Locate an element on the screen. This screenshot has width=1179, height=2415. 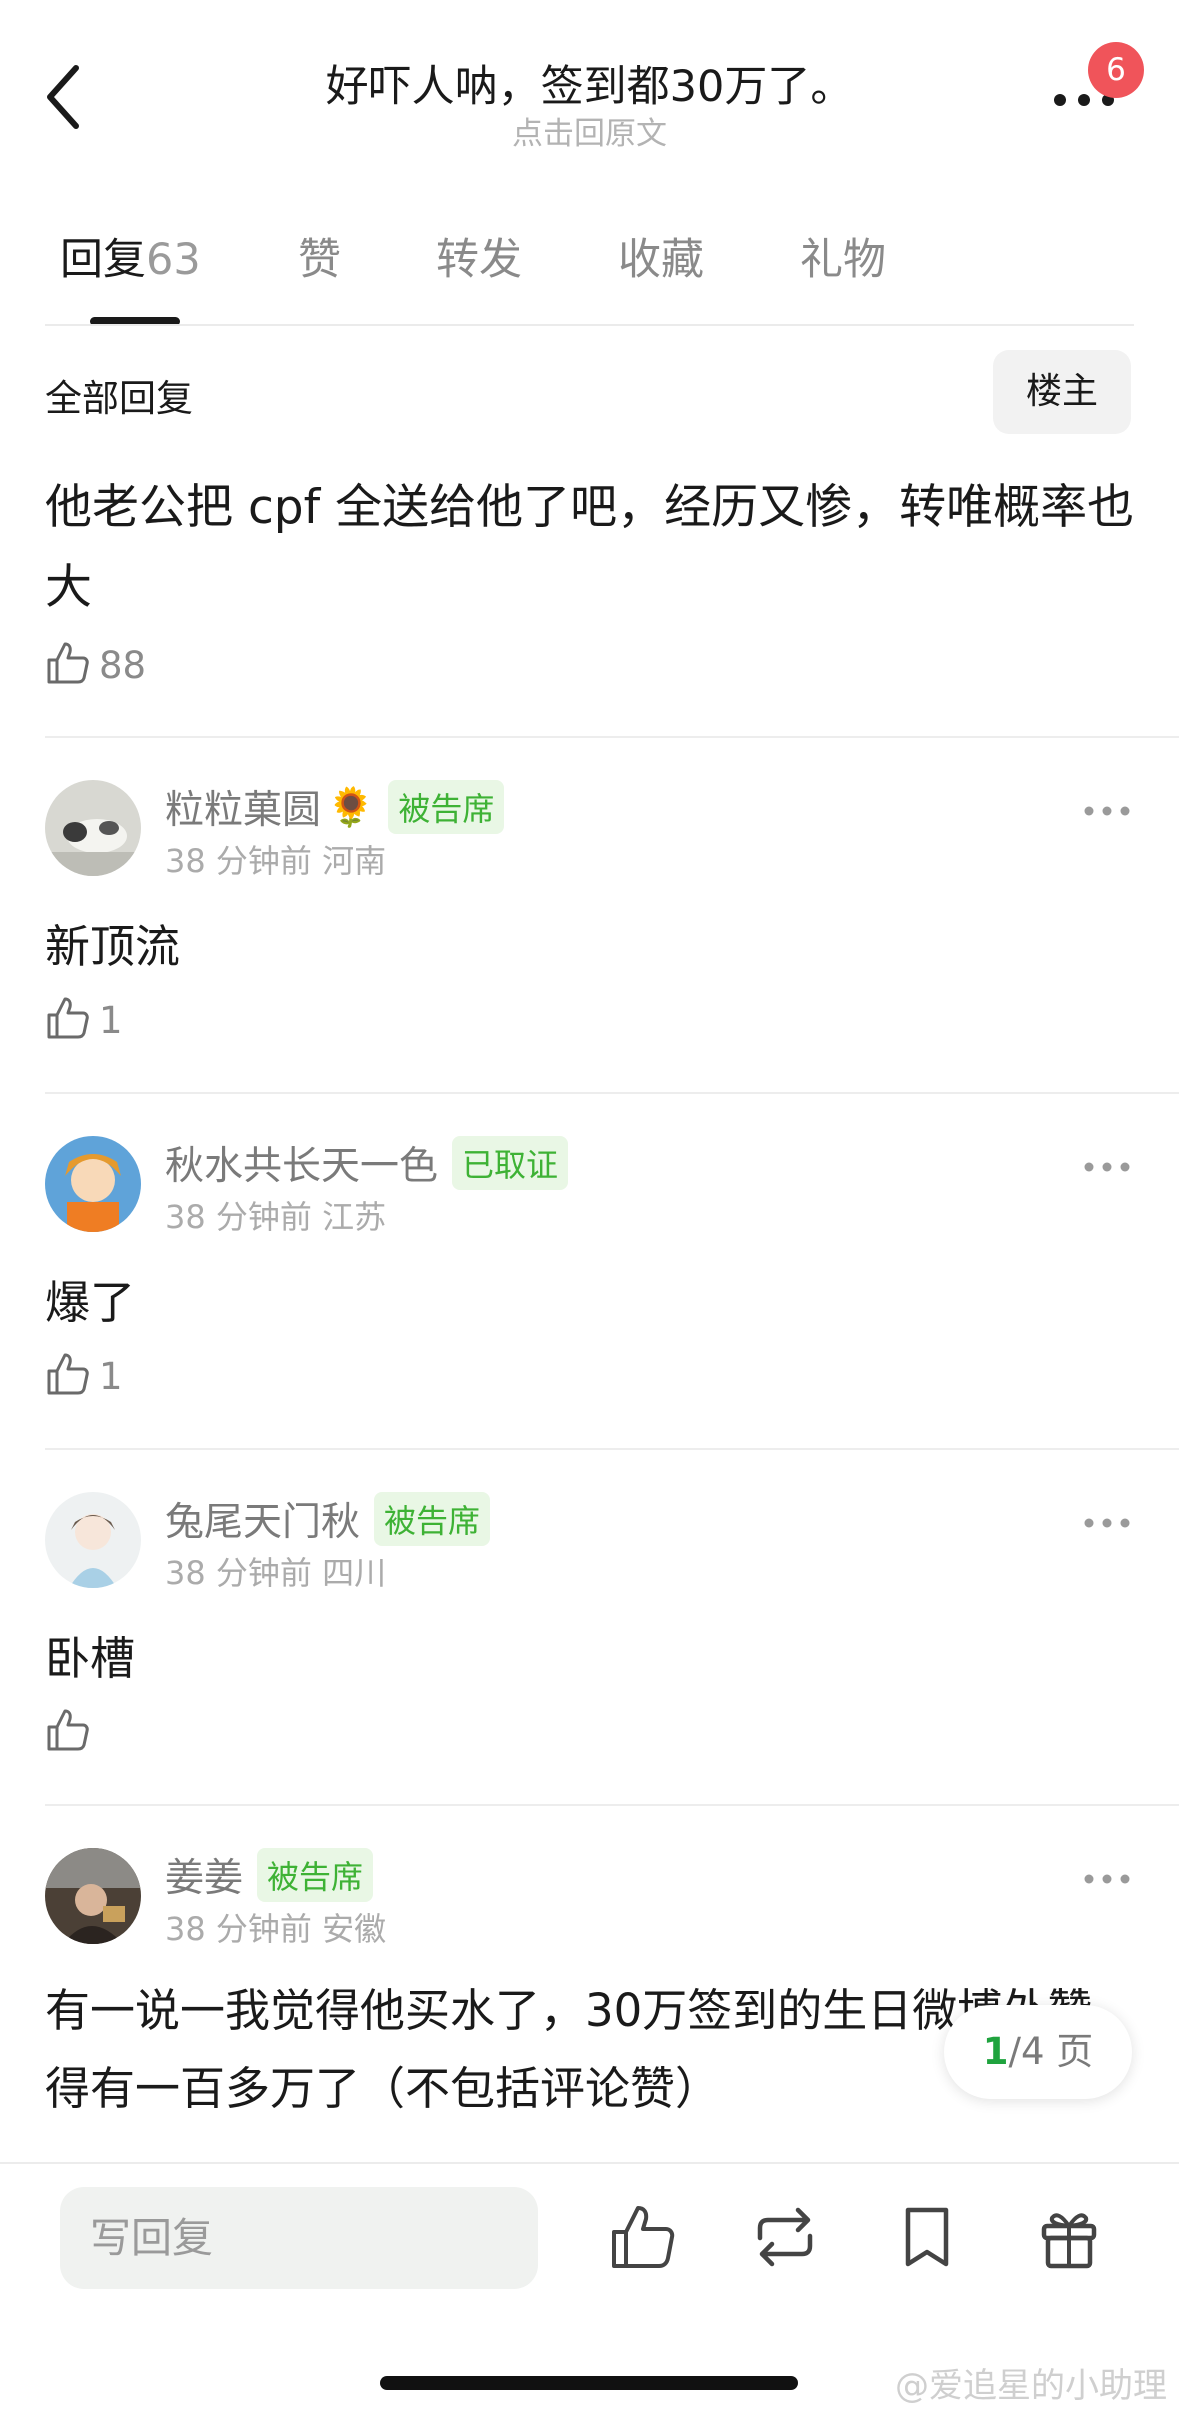
owner-only-button: 楼主 is located at coordinates (1062, 392).